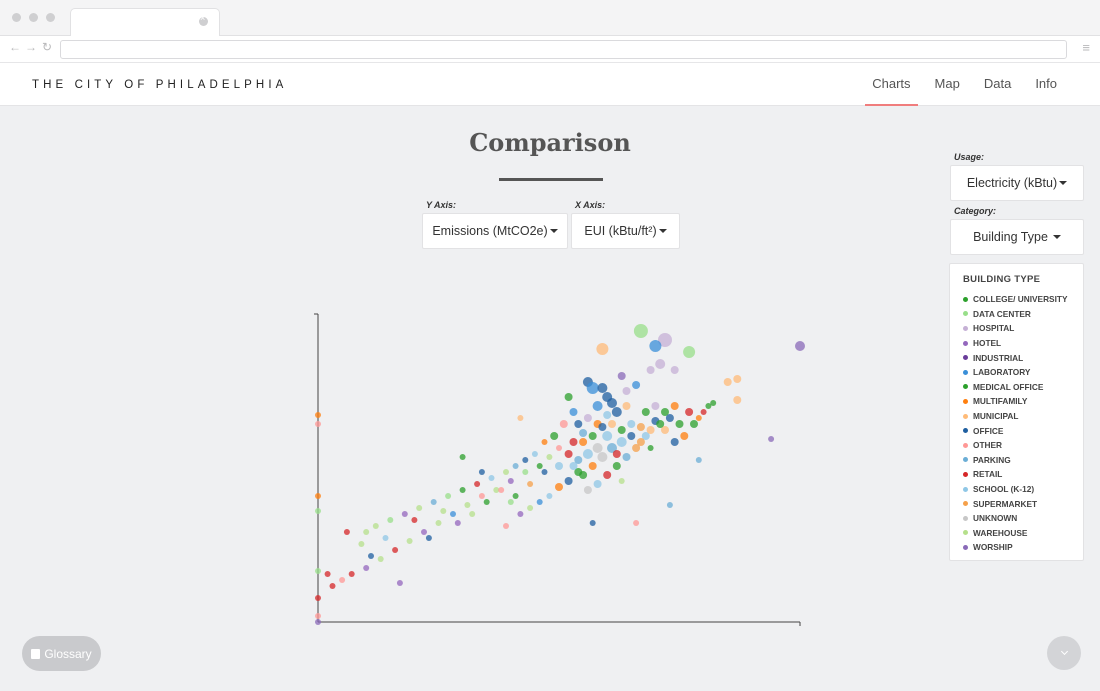  I want to click on x-axis-caption: X Axis:, so click(590, 205).